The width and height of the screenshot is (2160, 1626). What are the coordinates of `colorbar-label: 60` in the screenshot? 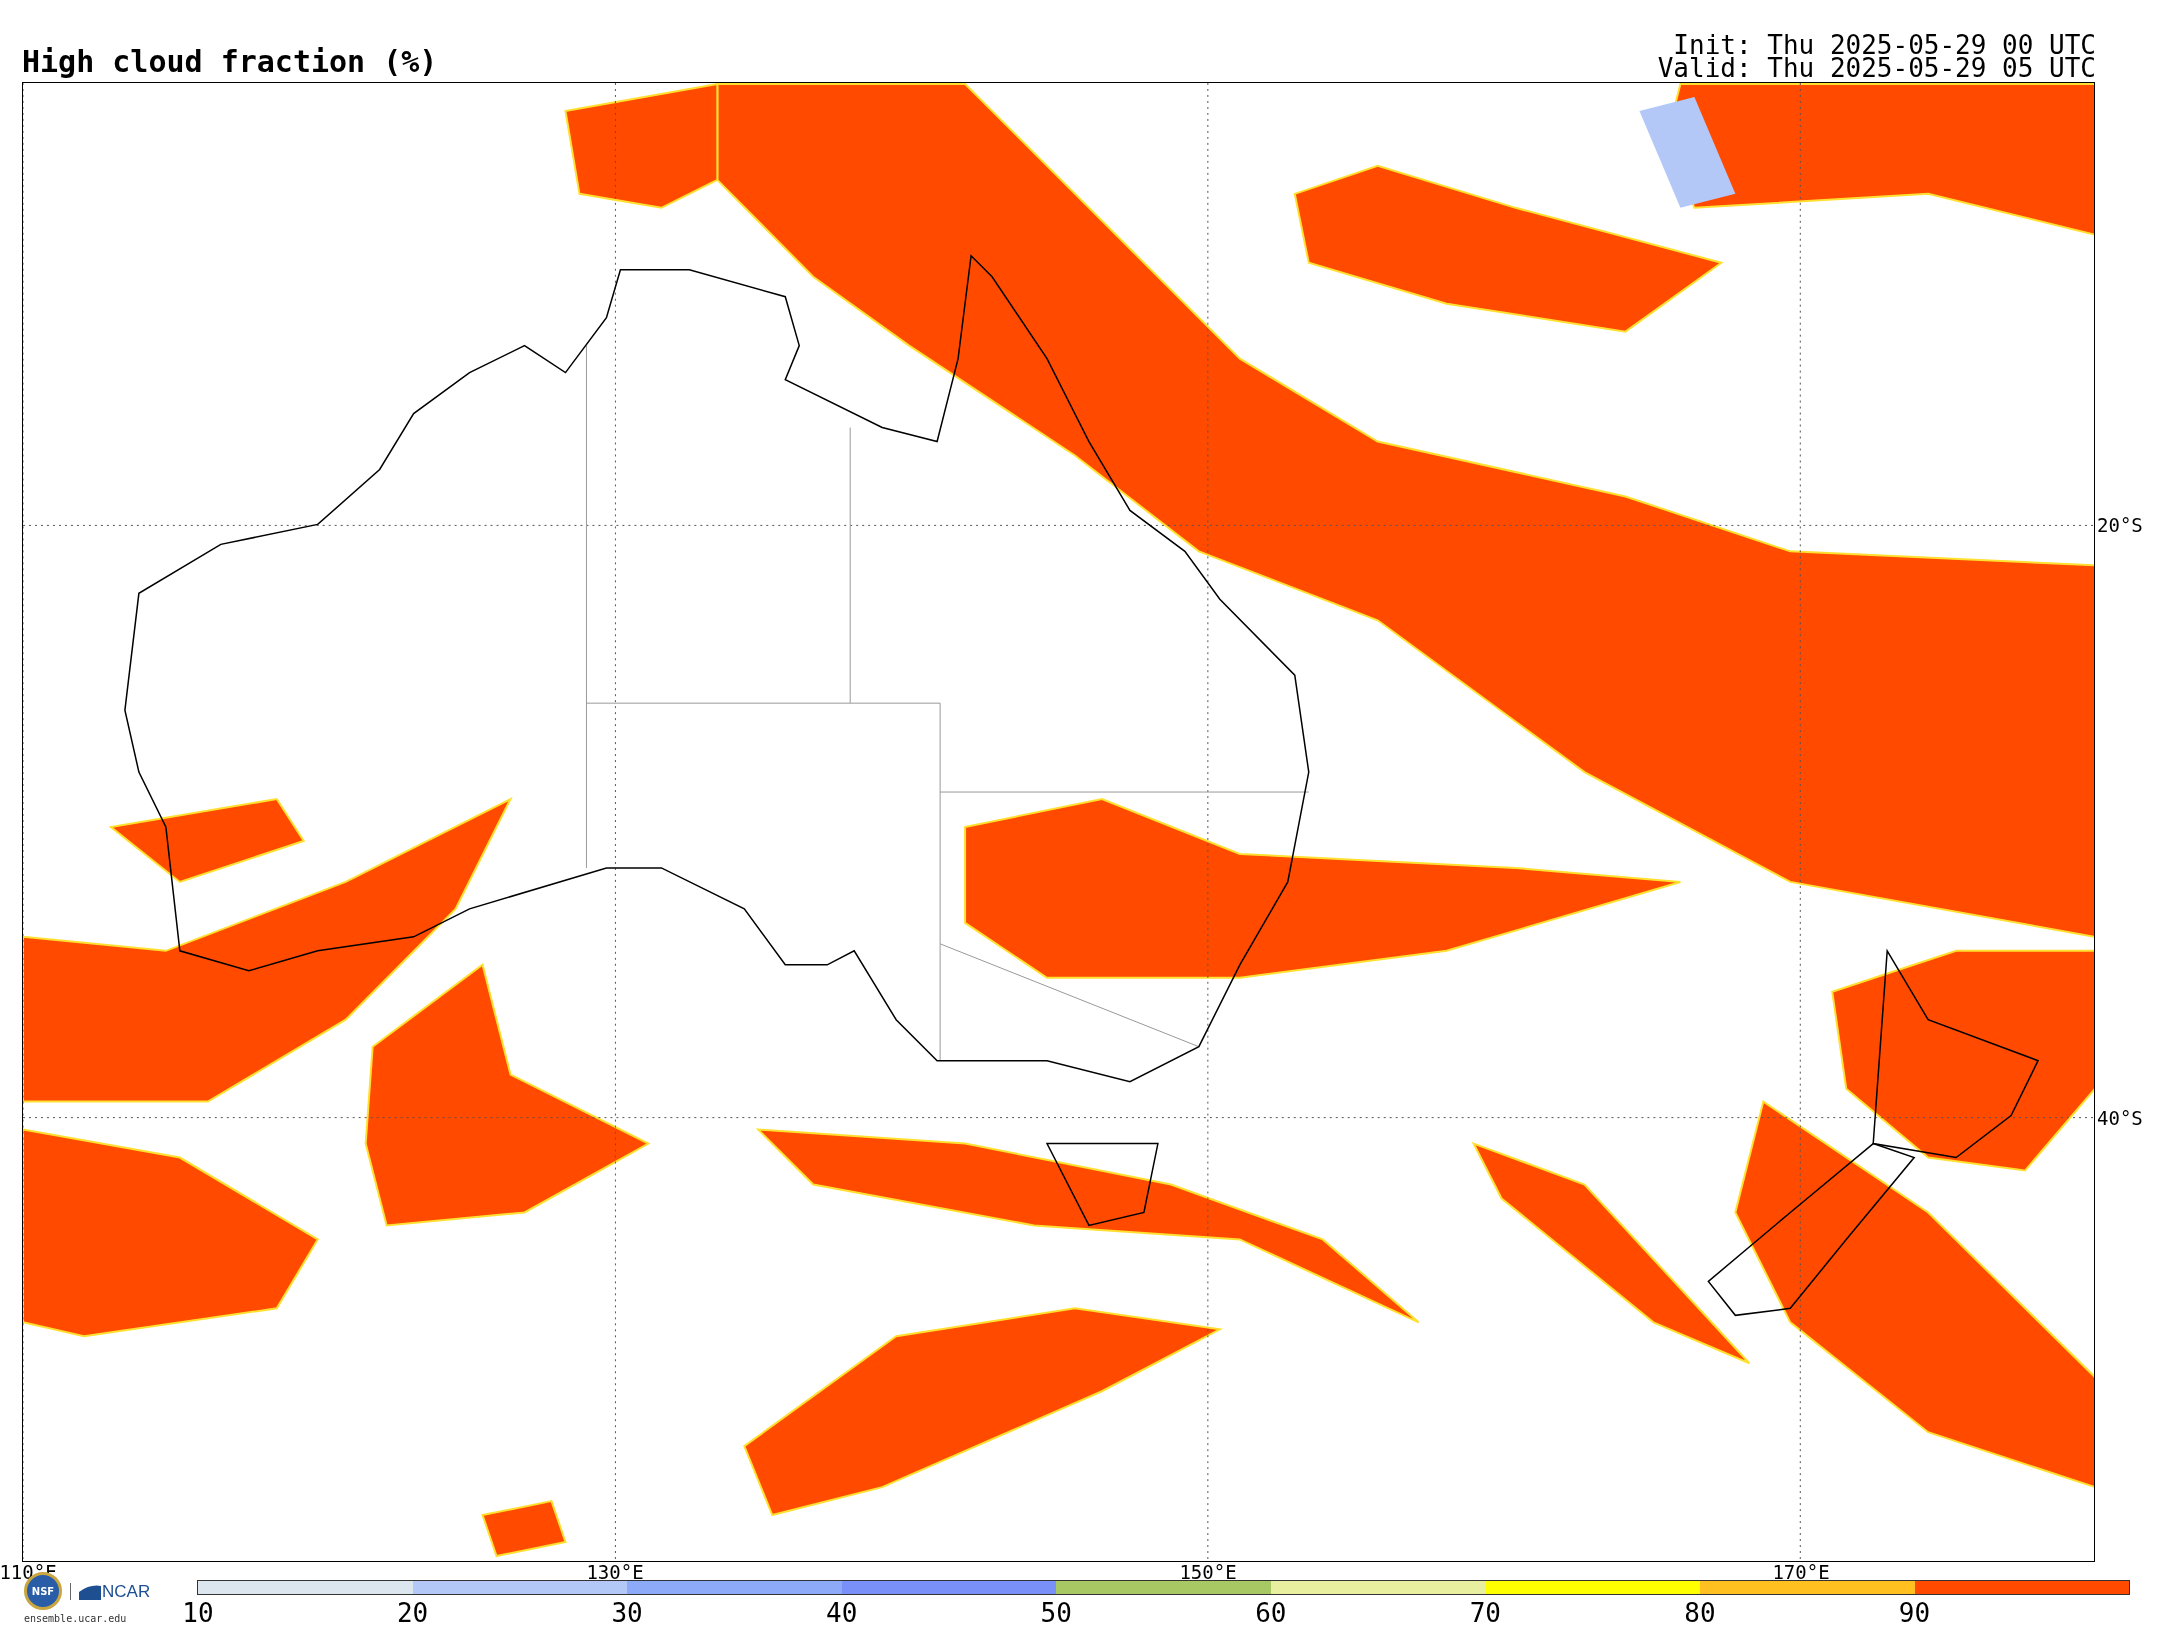 It's located at (1271, 1613).